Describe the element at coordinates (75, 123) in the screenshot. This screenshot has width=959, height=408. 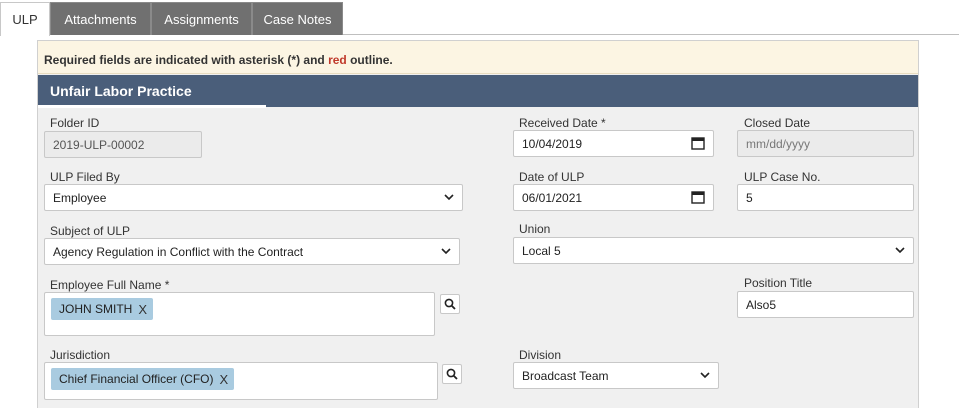
I see `folder-id-label: Folder ID` at that location.